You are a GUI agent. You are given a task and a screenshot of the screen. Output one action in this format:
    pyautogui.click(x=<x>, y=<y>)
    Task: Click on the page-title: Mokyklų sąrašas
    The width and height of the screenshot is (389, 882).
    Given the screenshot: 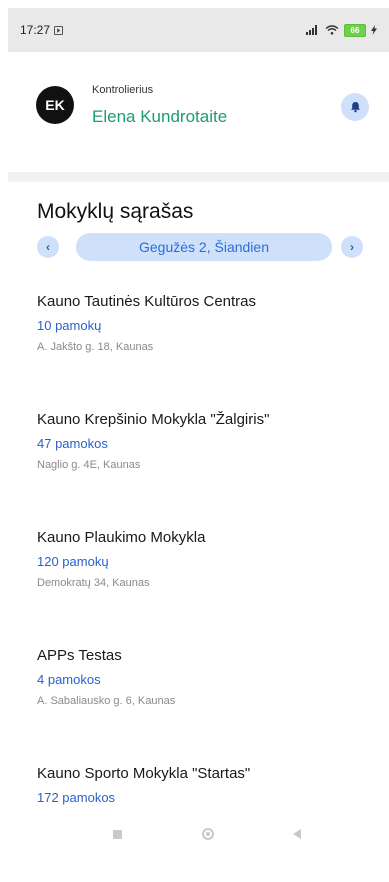 What is the action you would take?
    pyautogui.click(x=115, y=211)
    